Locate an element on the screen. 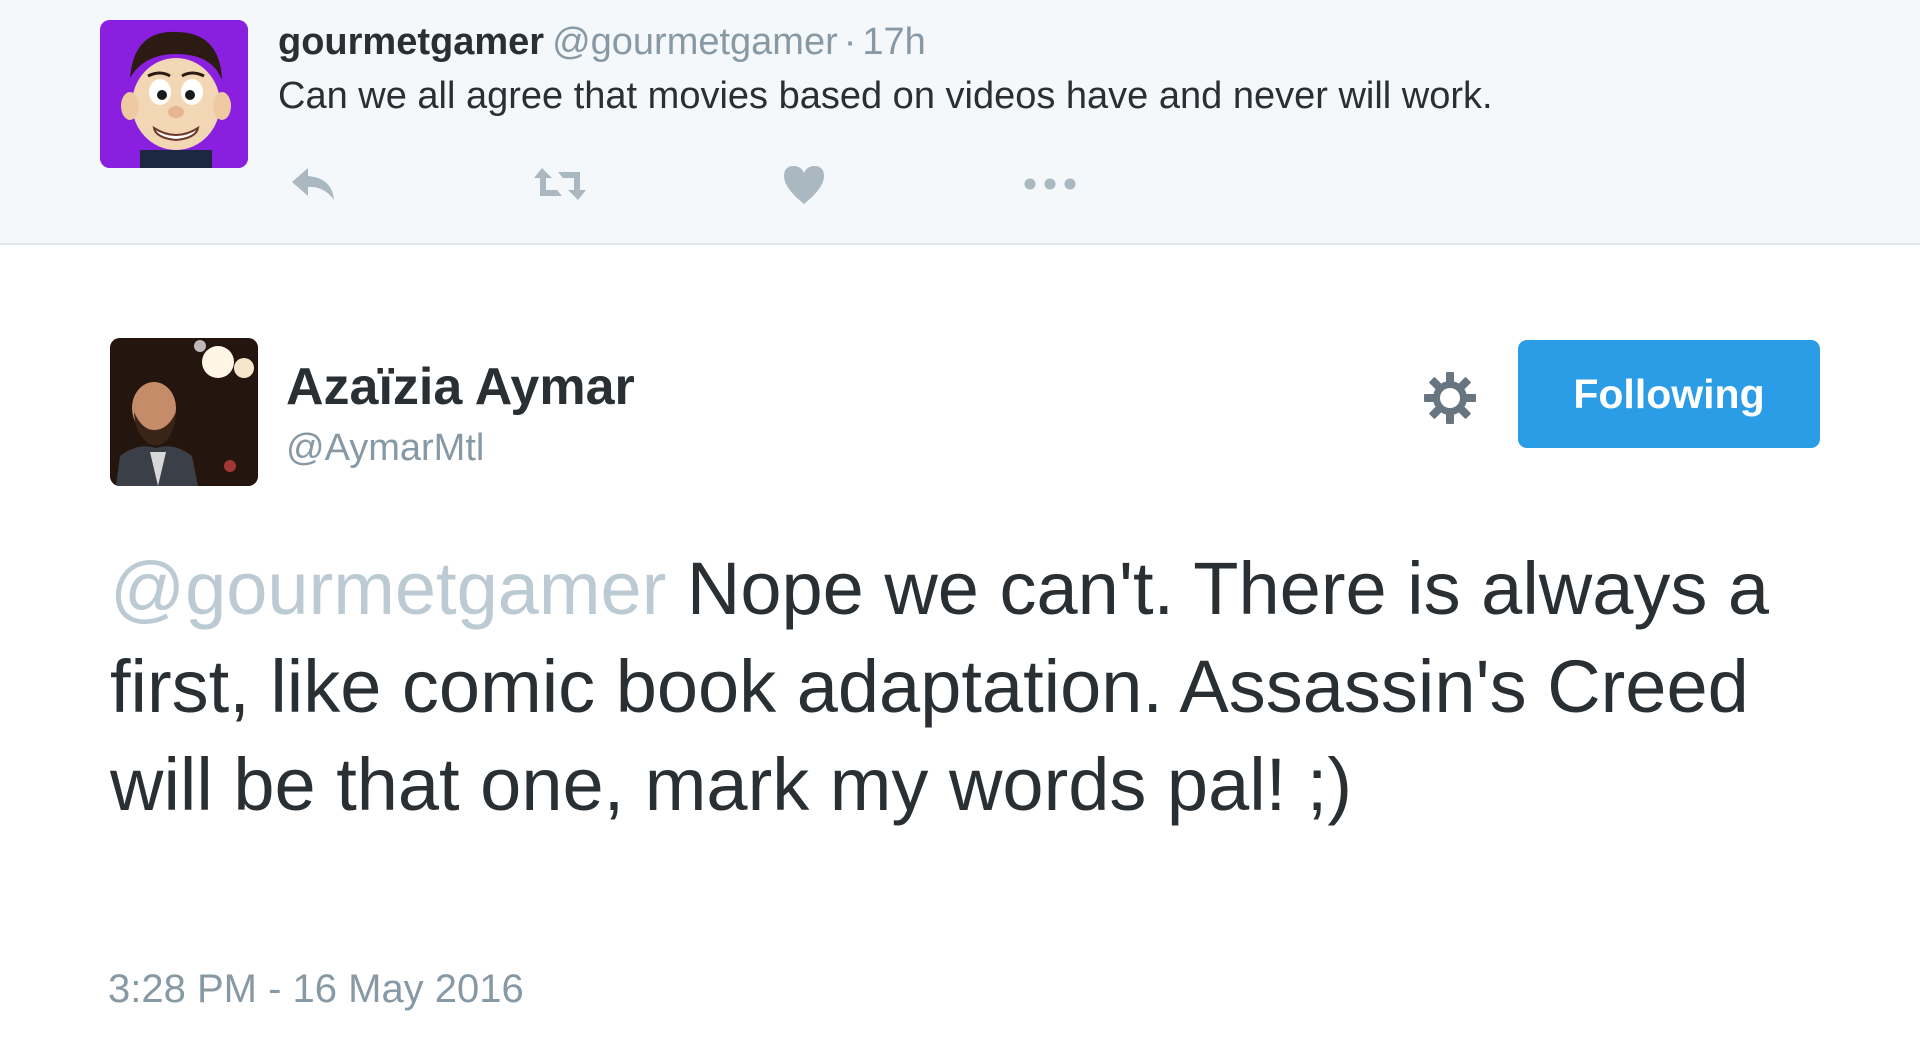  profile-photo-icon is located at coordinates (184, 412).